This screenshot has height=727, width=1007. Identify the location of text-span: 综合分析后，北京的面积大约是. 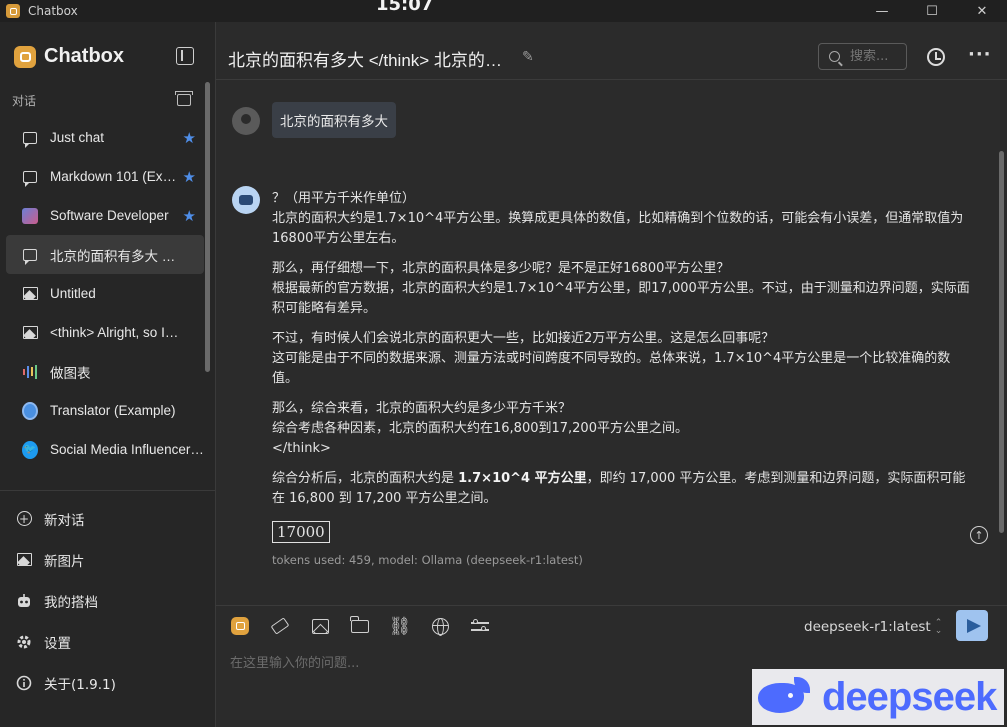
(365, 478).